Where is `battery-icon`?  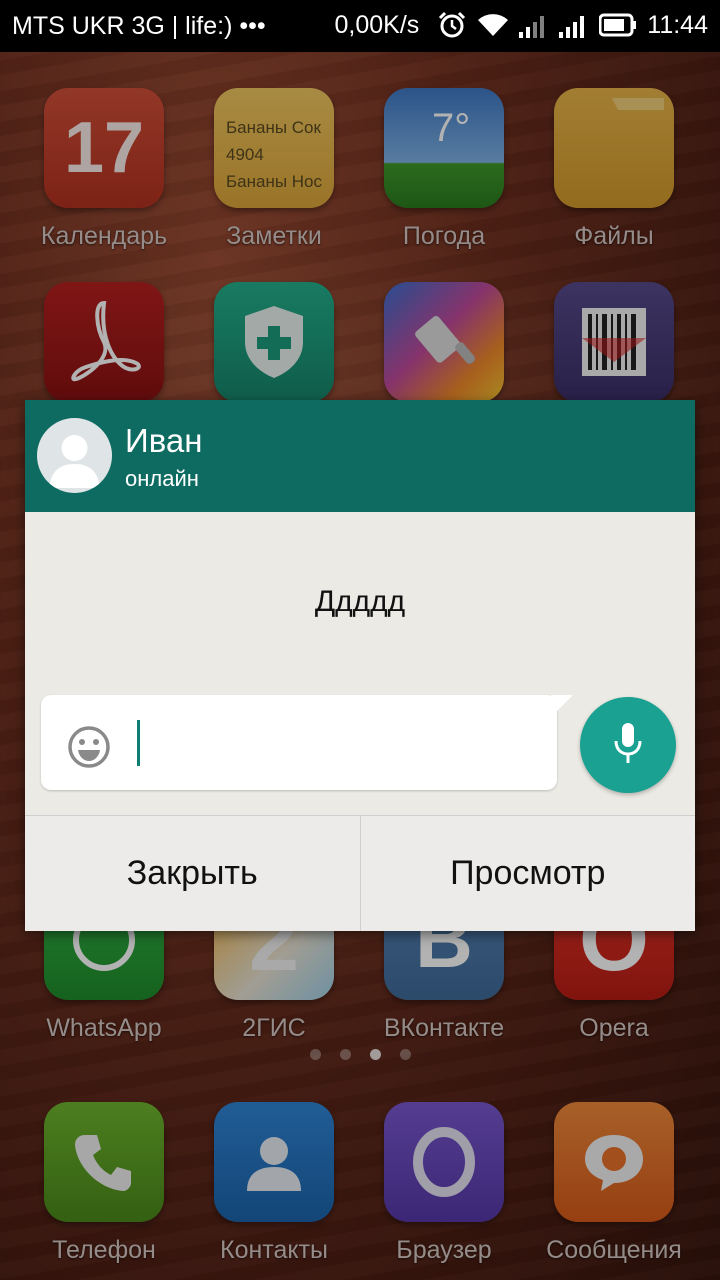 battery-icon is located at coordinates (618, 25).